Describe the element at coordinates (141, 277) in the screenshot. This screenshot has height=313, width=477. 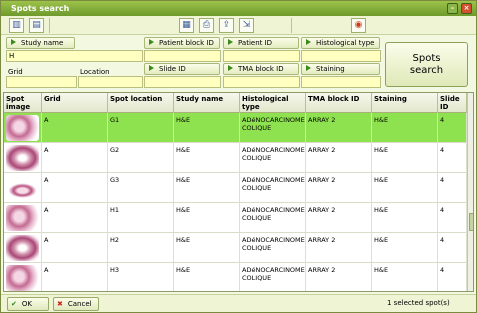
I see `location-cell: H3` at that location.